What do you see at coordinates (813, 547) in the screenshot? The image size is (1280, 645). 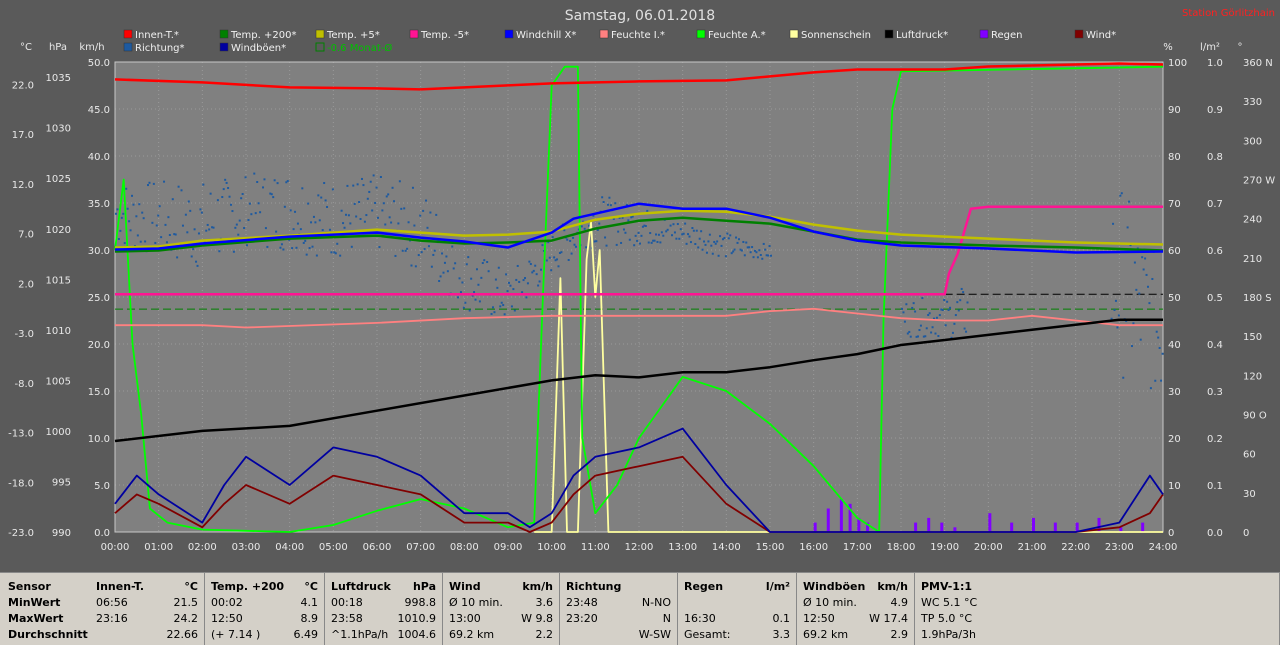 I see `x-tick-label: 16:00` at bounding box center [813, 547].